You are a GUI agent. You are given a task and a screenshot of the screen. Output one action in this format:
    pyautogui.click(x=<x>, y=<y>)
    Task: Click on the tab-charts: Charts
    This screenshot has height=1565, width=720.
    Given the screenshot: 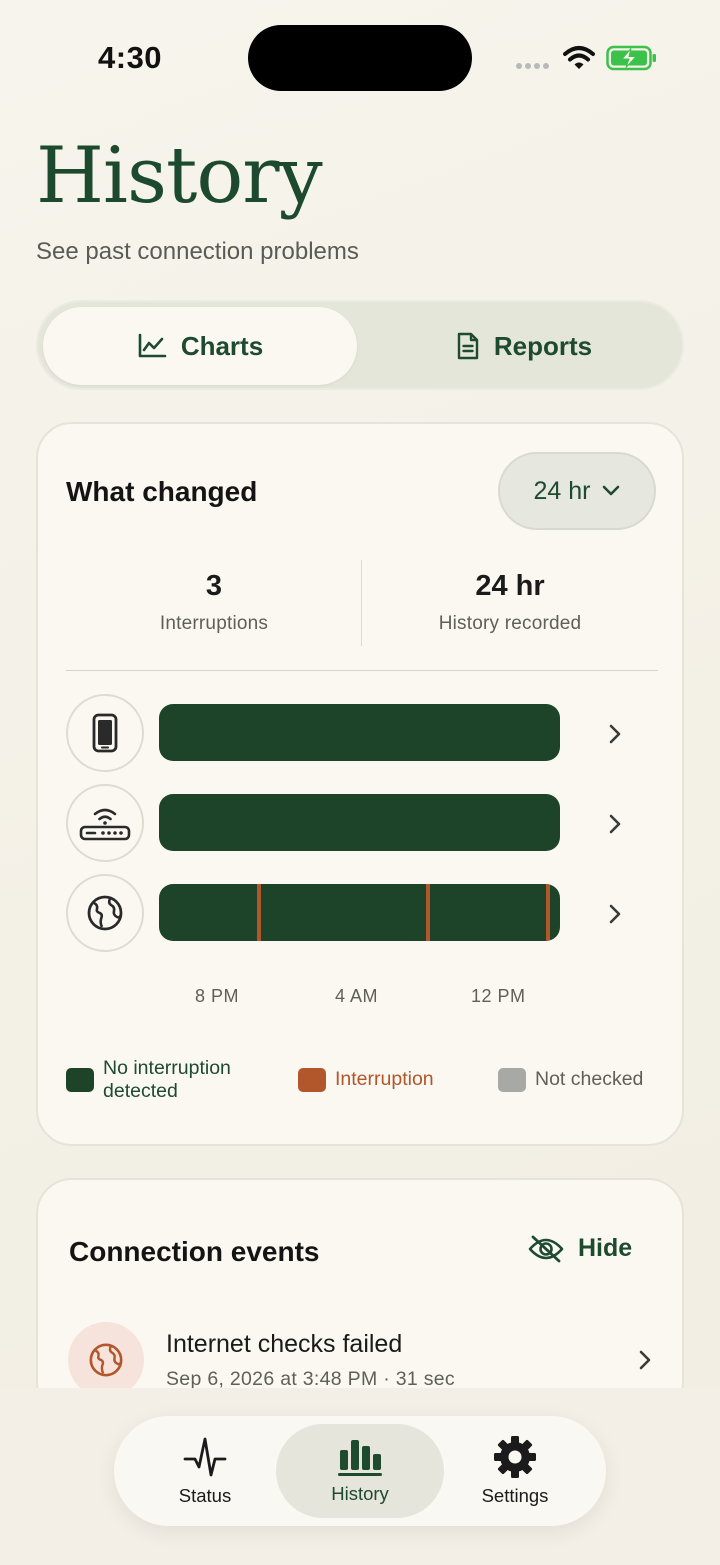 What is the action you would take?
    pyautogui.click(x=200, y=346)
    